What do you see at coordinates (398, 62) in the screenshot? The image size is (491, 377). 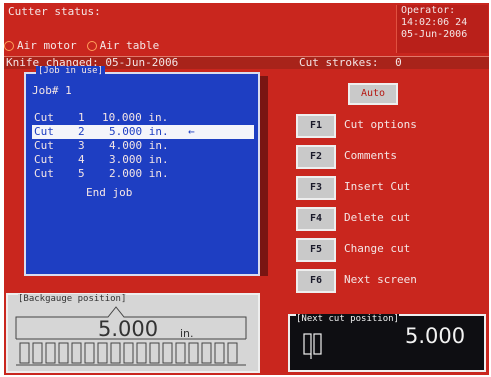 I see `cut-strokes-value: 0` at bounding box center [398, 62].